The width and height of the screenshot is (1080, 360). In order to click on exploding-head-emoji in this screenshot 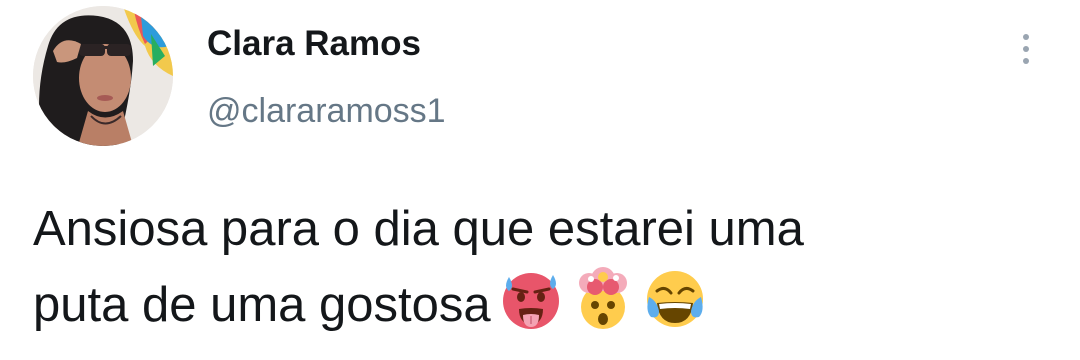, I will do `click(603, 299)`.